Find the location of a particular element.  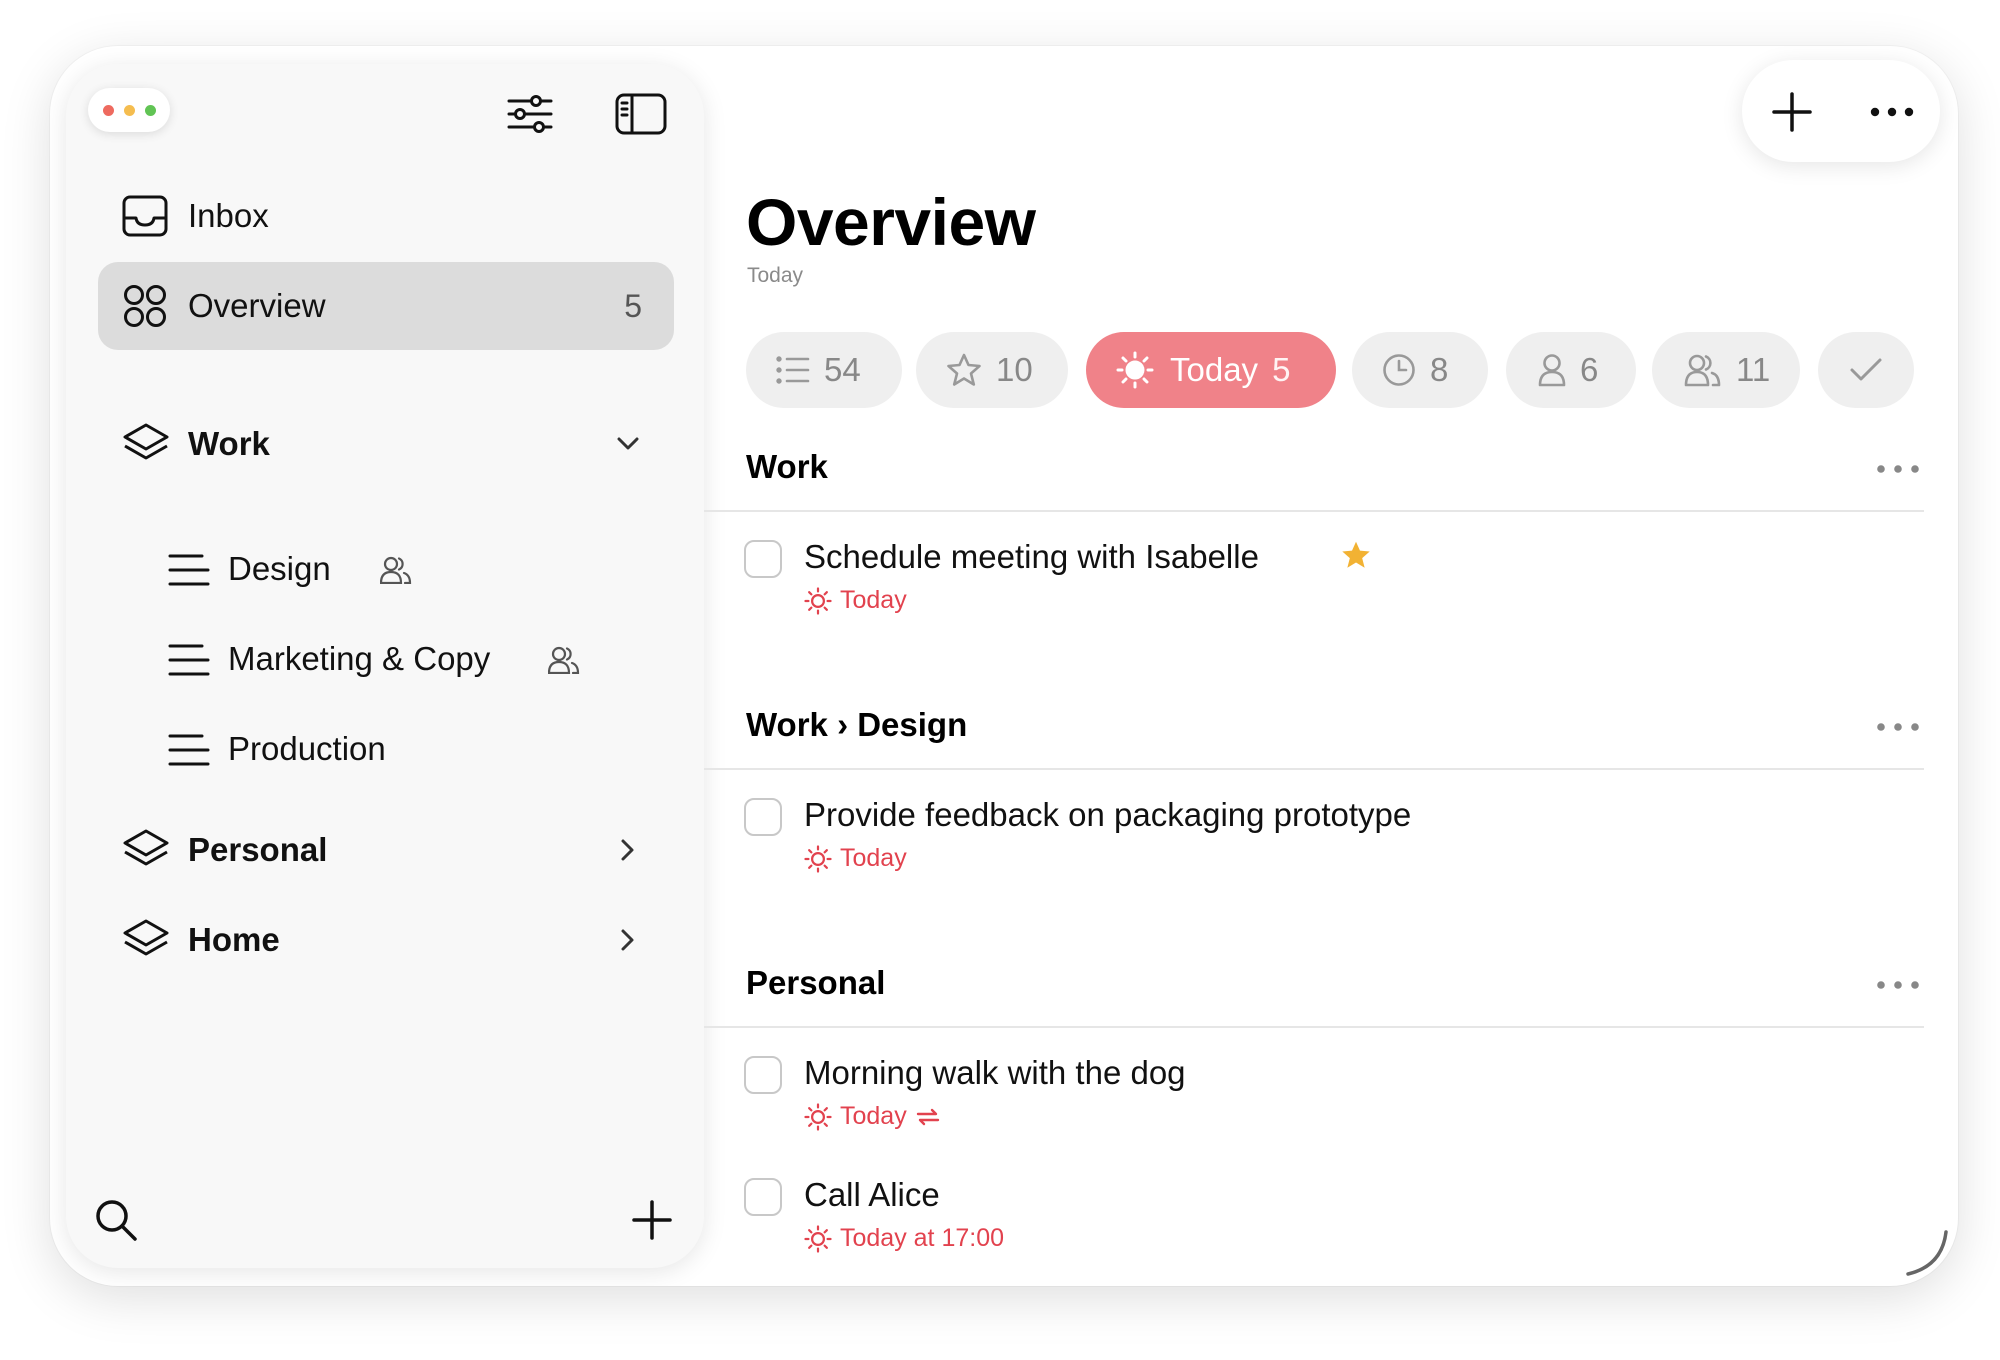

toolbar is located at coordinates (1841, 111).